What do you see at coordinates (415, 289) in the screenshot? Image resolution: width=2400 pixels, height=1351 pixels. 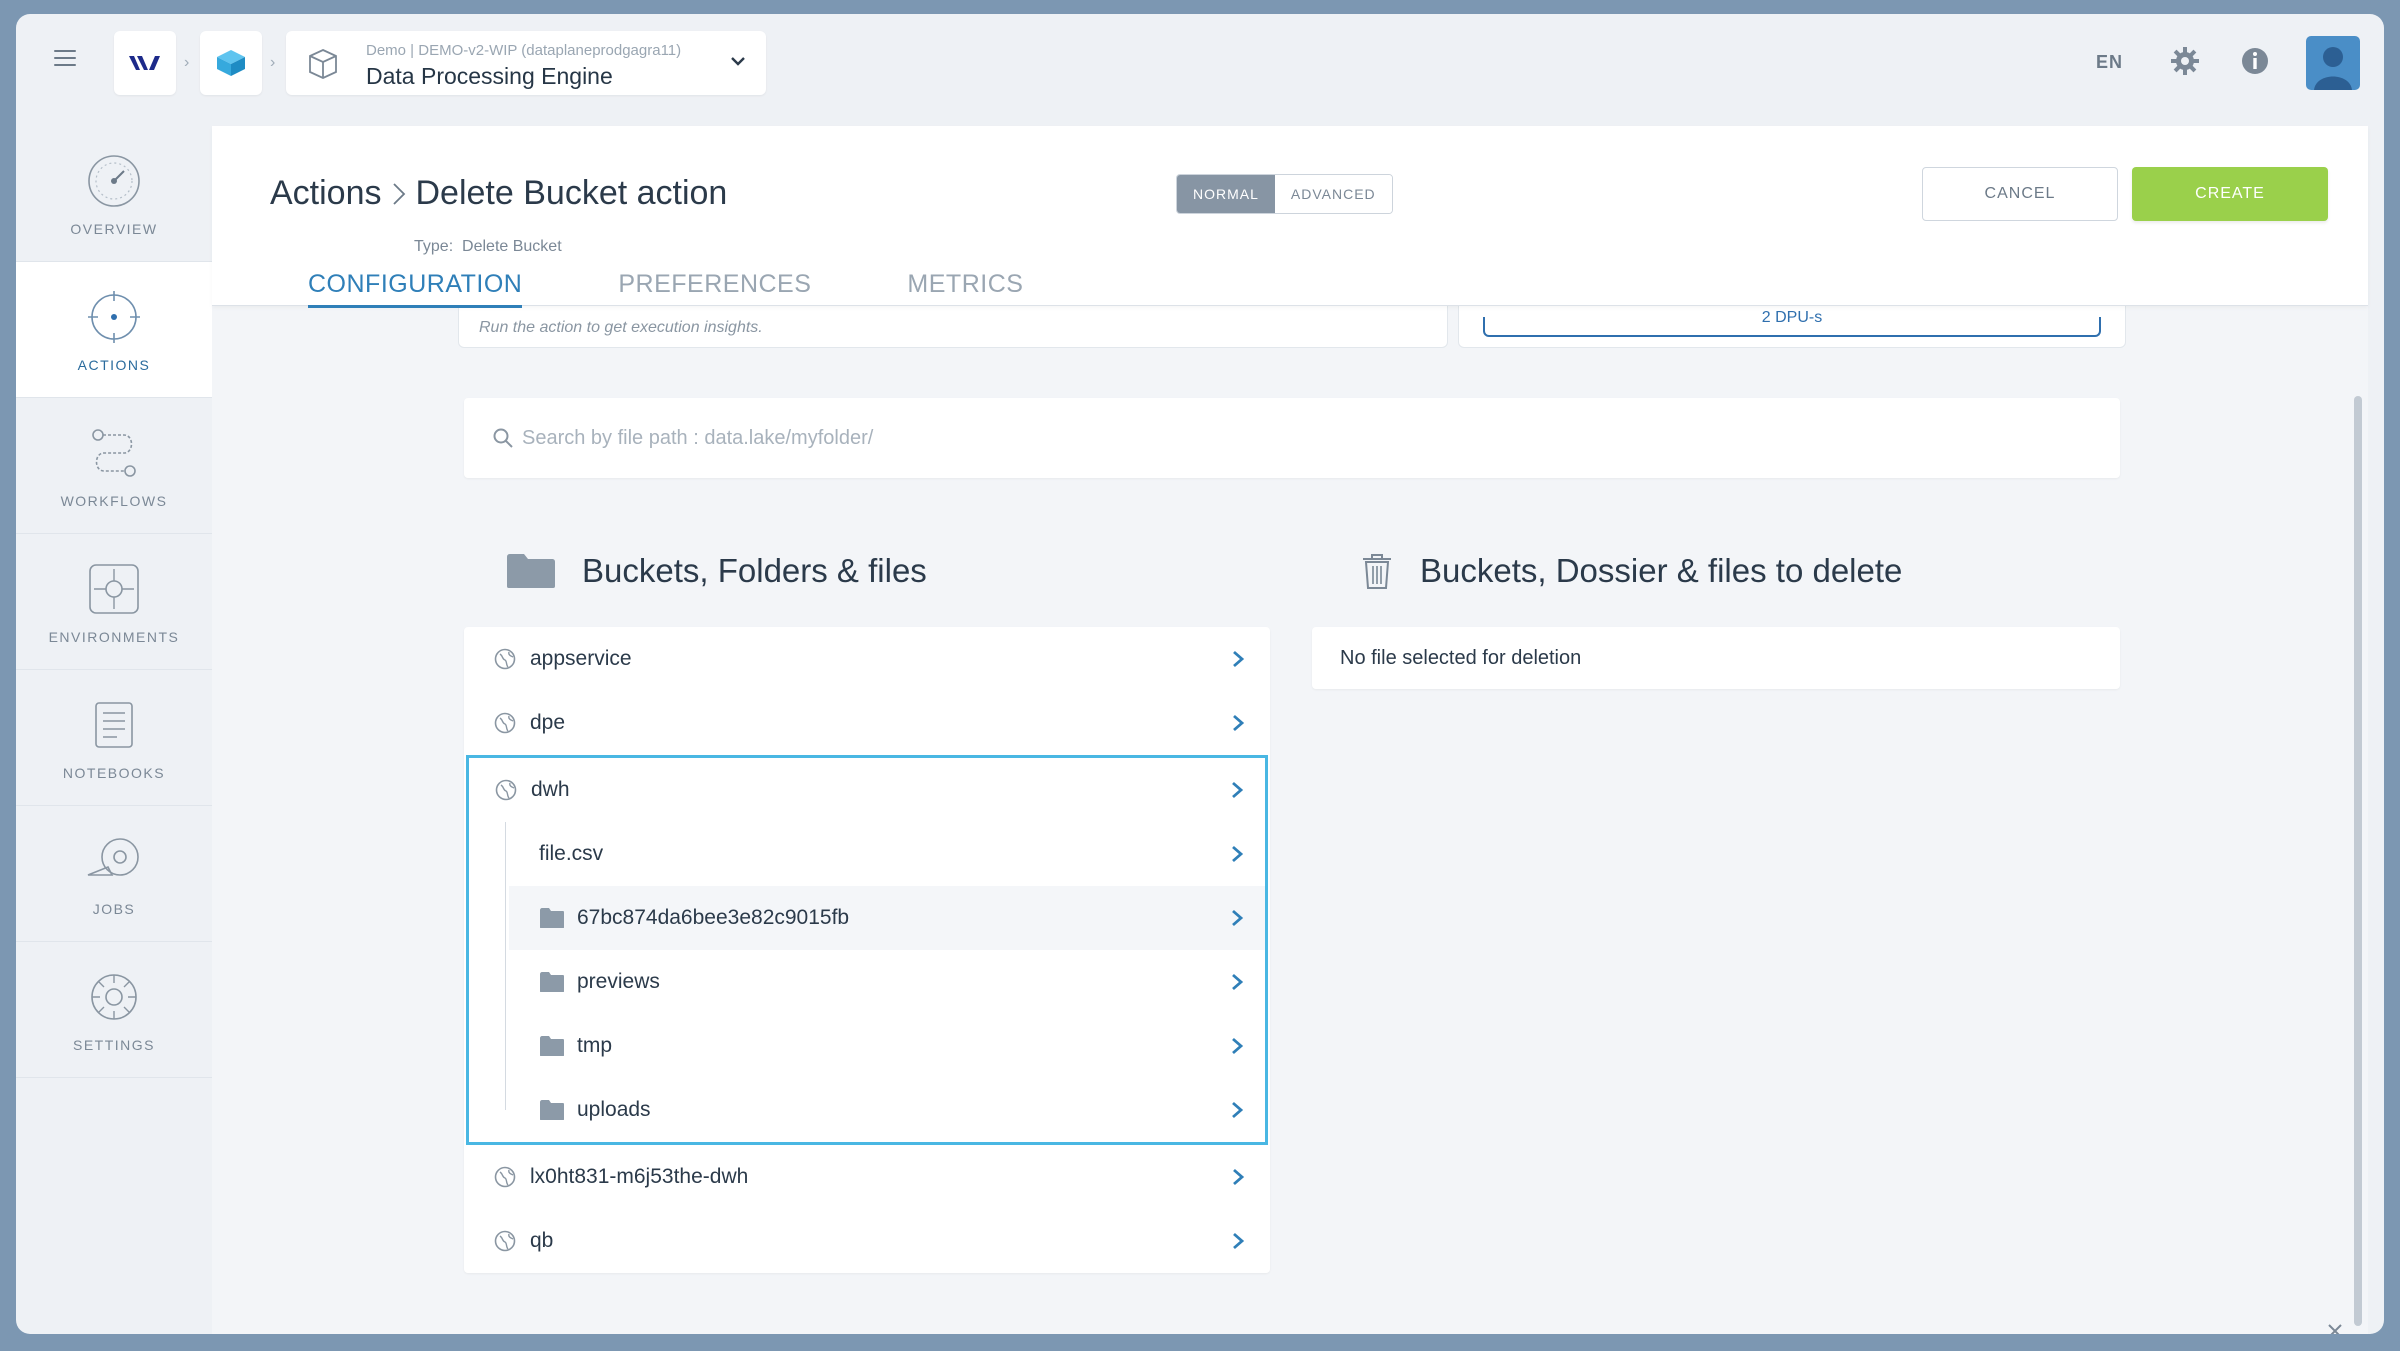 I see `tab-configuration: CONFIGURATION` at bounding box center [415, 289].